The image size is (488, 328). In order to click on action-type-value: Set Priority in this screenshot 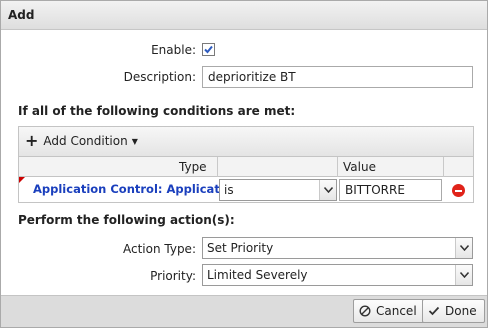, I will do `click(240, 248)`.